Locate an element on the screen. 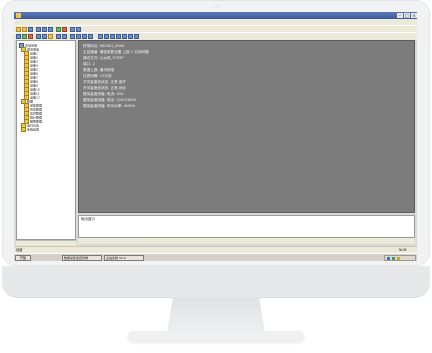 The image size is (432, 353). tree-item: 系统设置 is located at coordinates (30, 129).